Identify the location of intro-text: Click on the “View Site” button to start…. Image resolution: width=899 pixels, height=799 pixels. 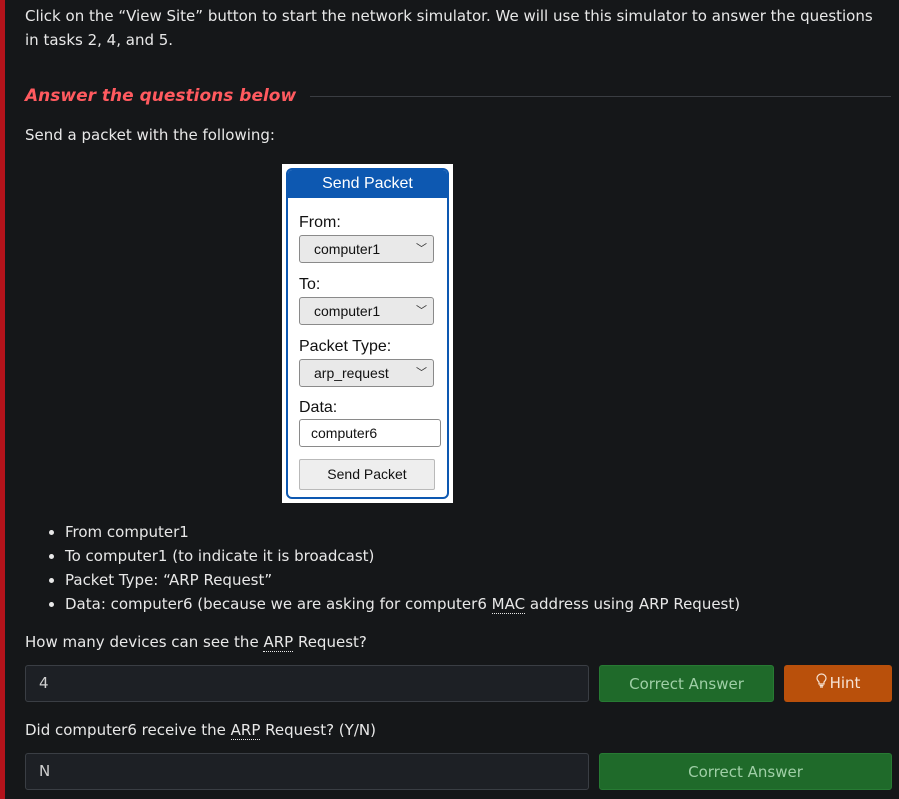
(449, 28).